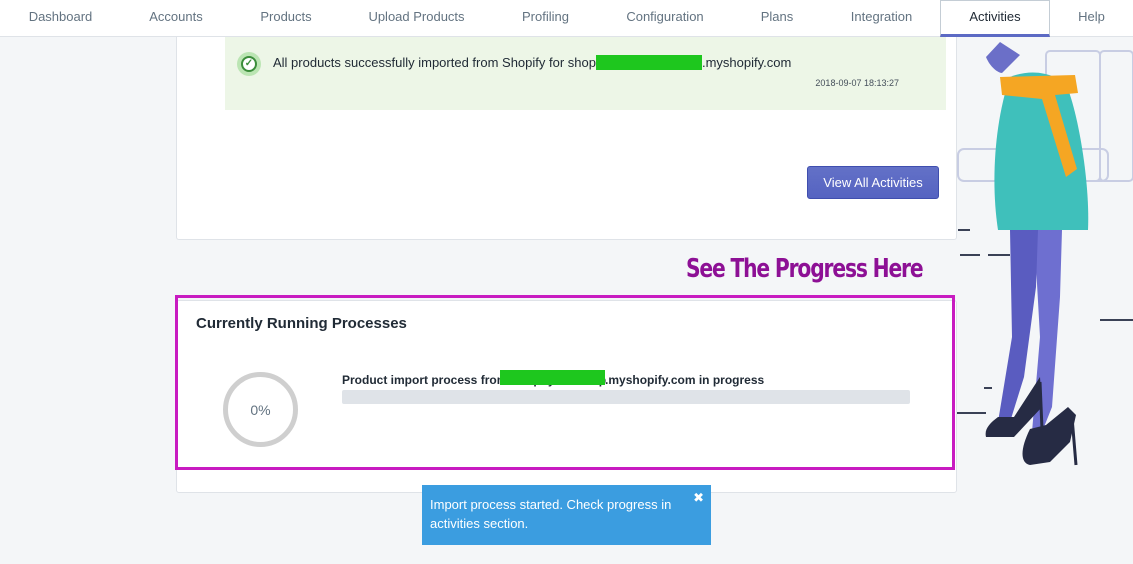  What do you see at coordinates (286, 18) in the screenshot?
I see `nav-tab-products: Products` at bounding box center [286, 18].